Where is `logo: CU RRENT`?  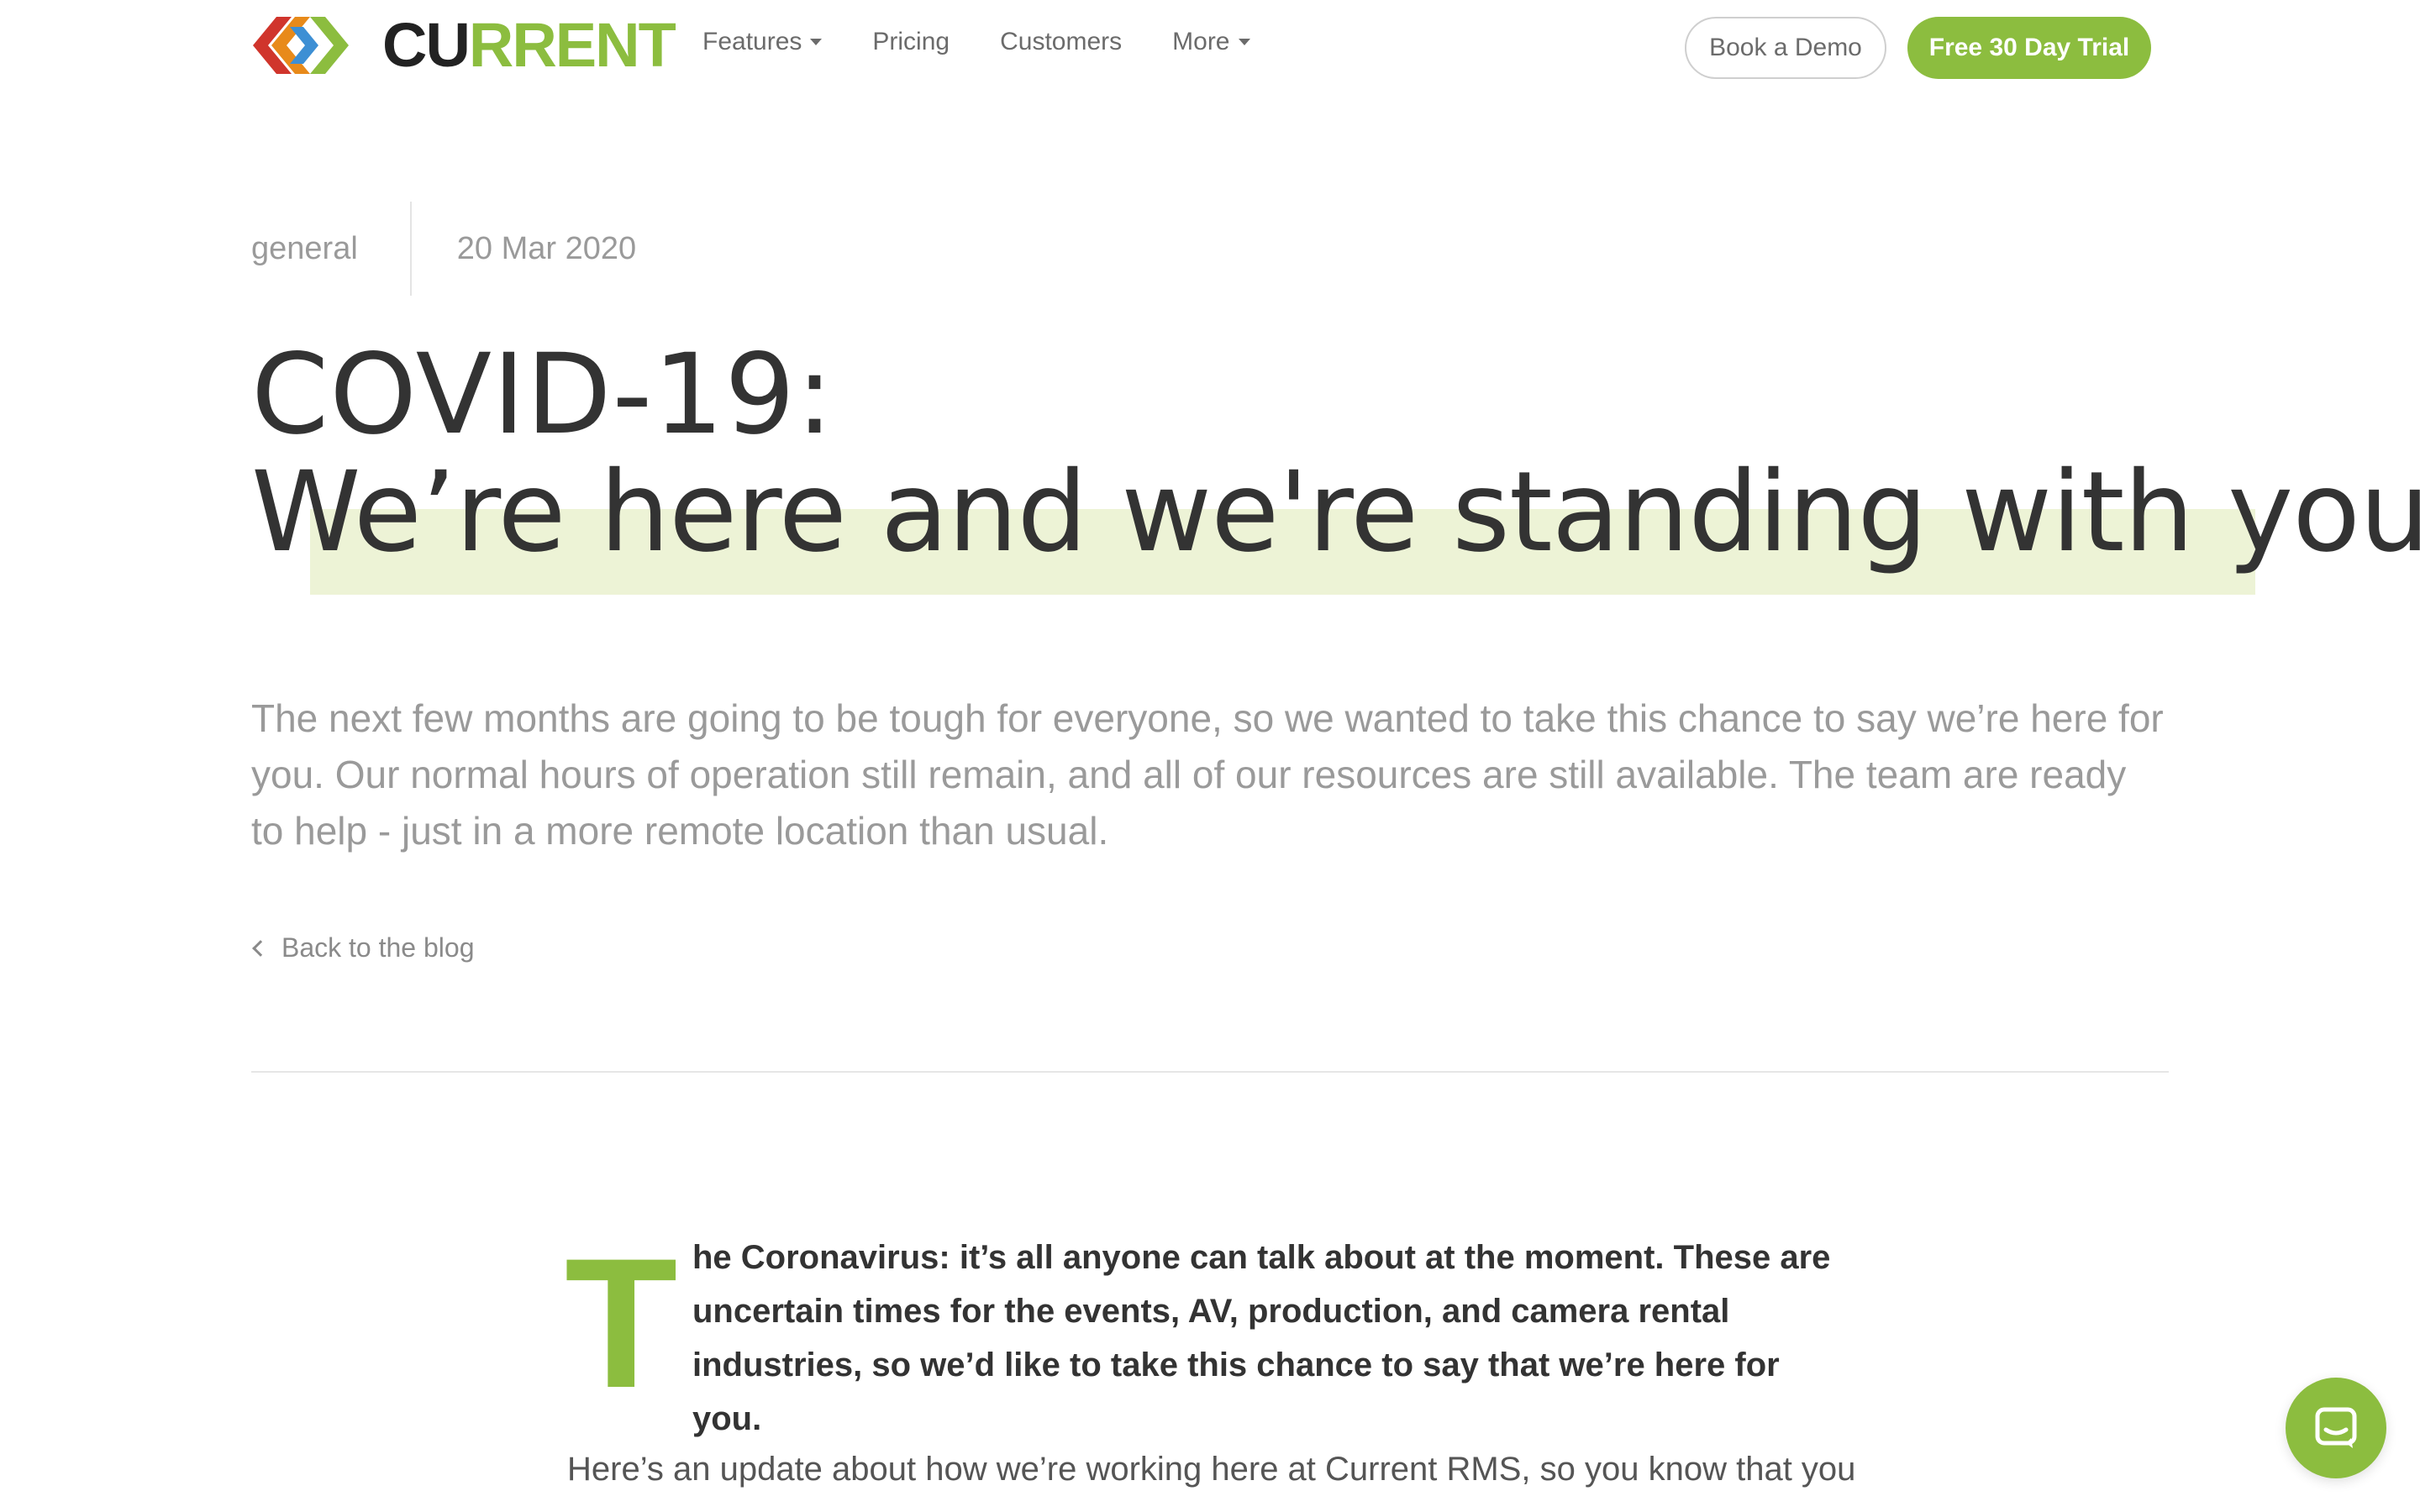 logo: CU RRENT is located at coordinates (464, 45).